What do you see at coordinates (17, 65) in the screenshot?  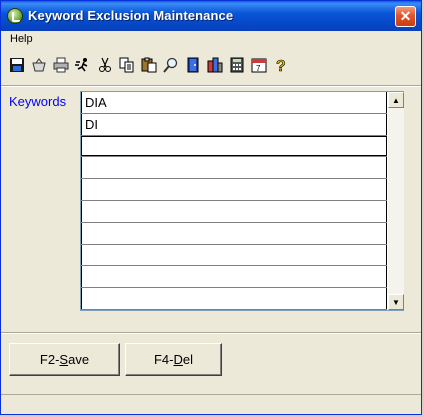 I see `save-icon` at bounding box center [17, 65].